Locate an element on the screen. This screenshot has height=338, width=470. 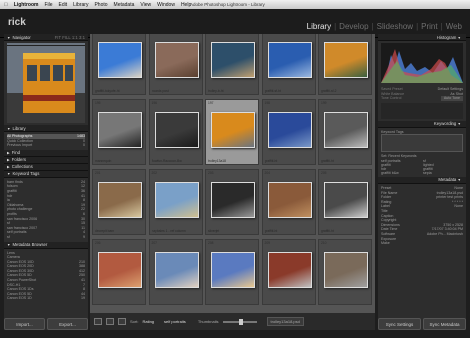
triangle-right-icon: ▶ is located at coordinates (8, 160).